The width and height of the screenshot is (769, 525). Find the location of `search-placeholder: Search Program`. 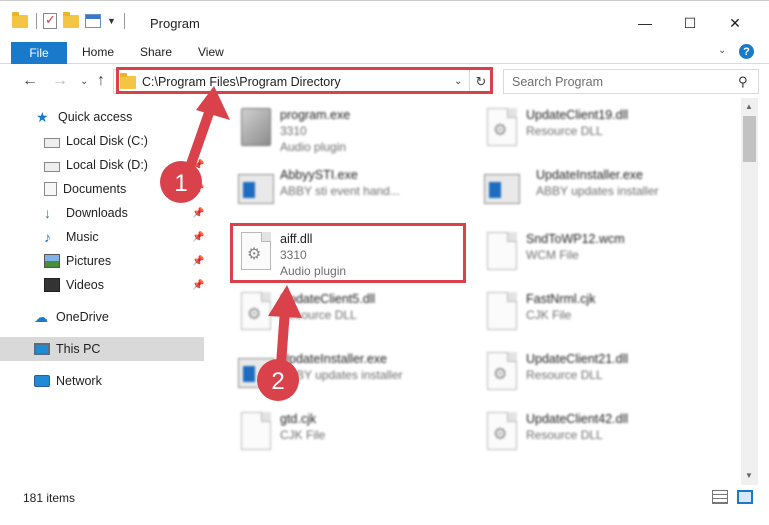

search-placeholder: Search Program is located at coordinates (558, 82).